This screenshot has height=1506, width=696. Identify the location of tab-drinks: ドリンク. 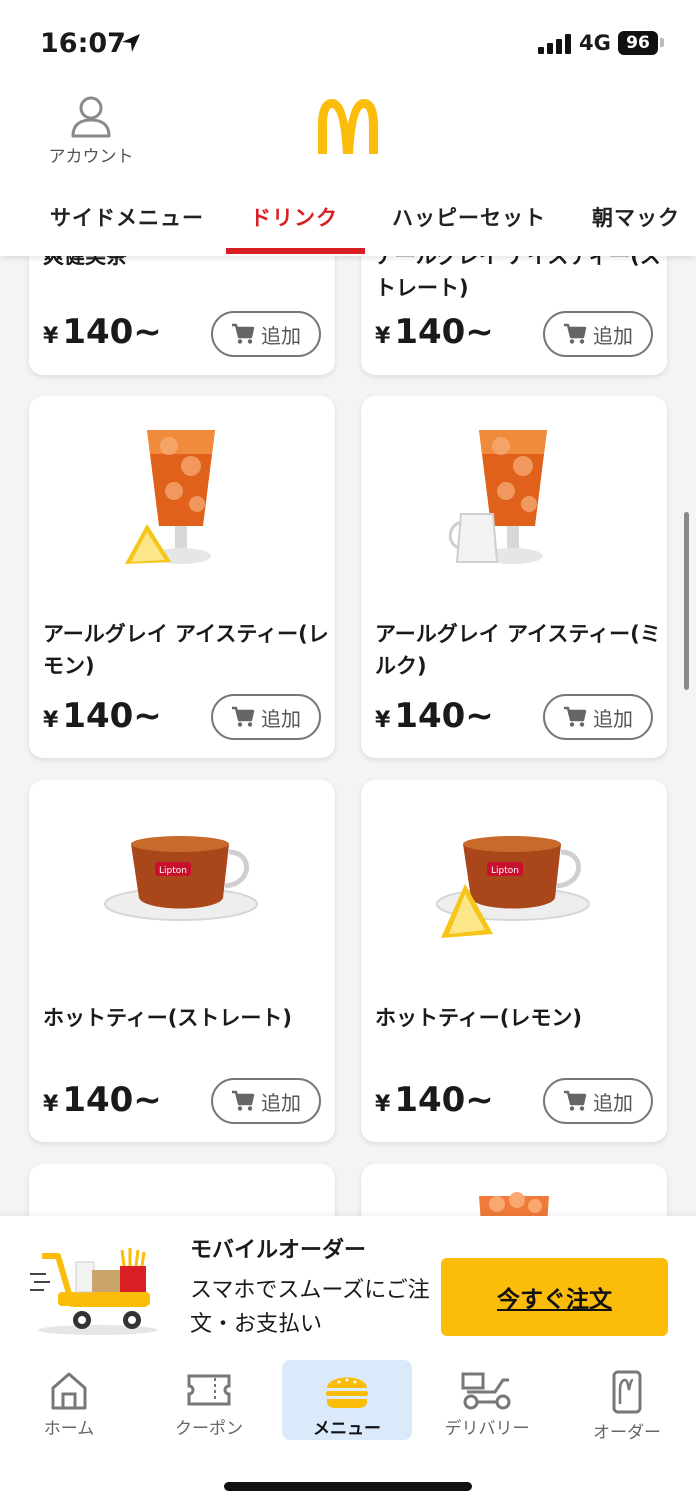
(294, 217).